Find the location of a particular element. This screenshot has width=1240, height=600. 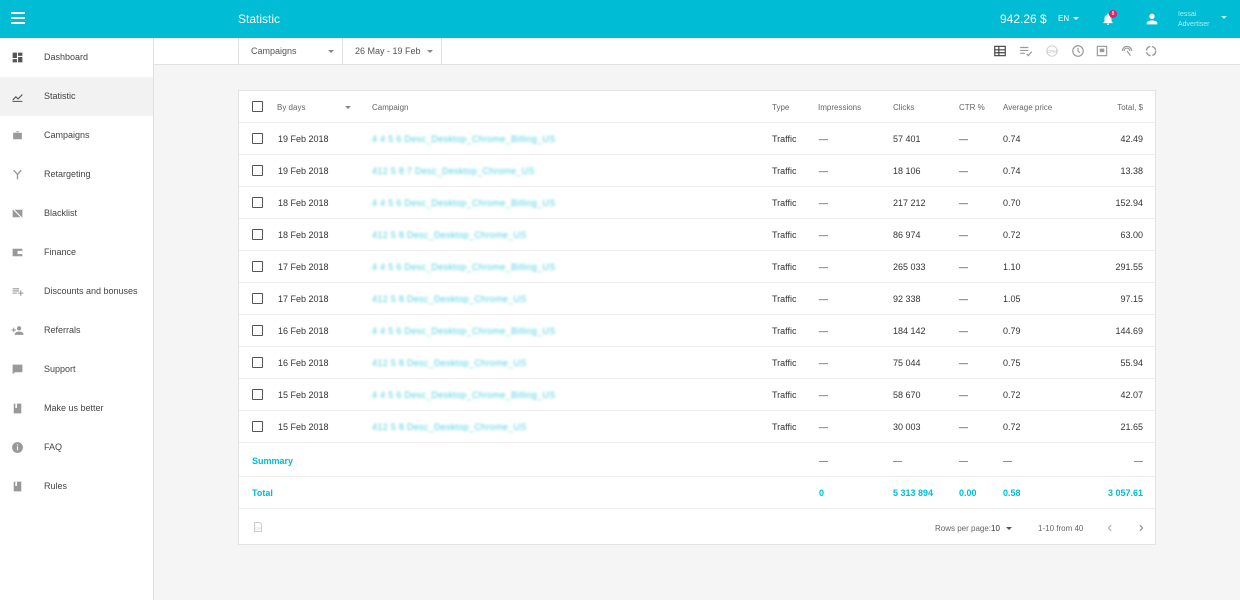

sidebar-item-blacklist: Blacklist is located at coordinates (76, 213).